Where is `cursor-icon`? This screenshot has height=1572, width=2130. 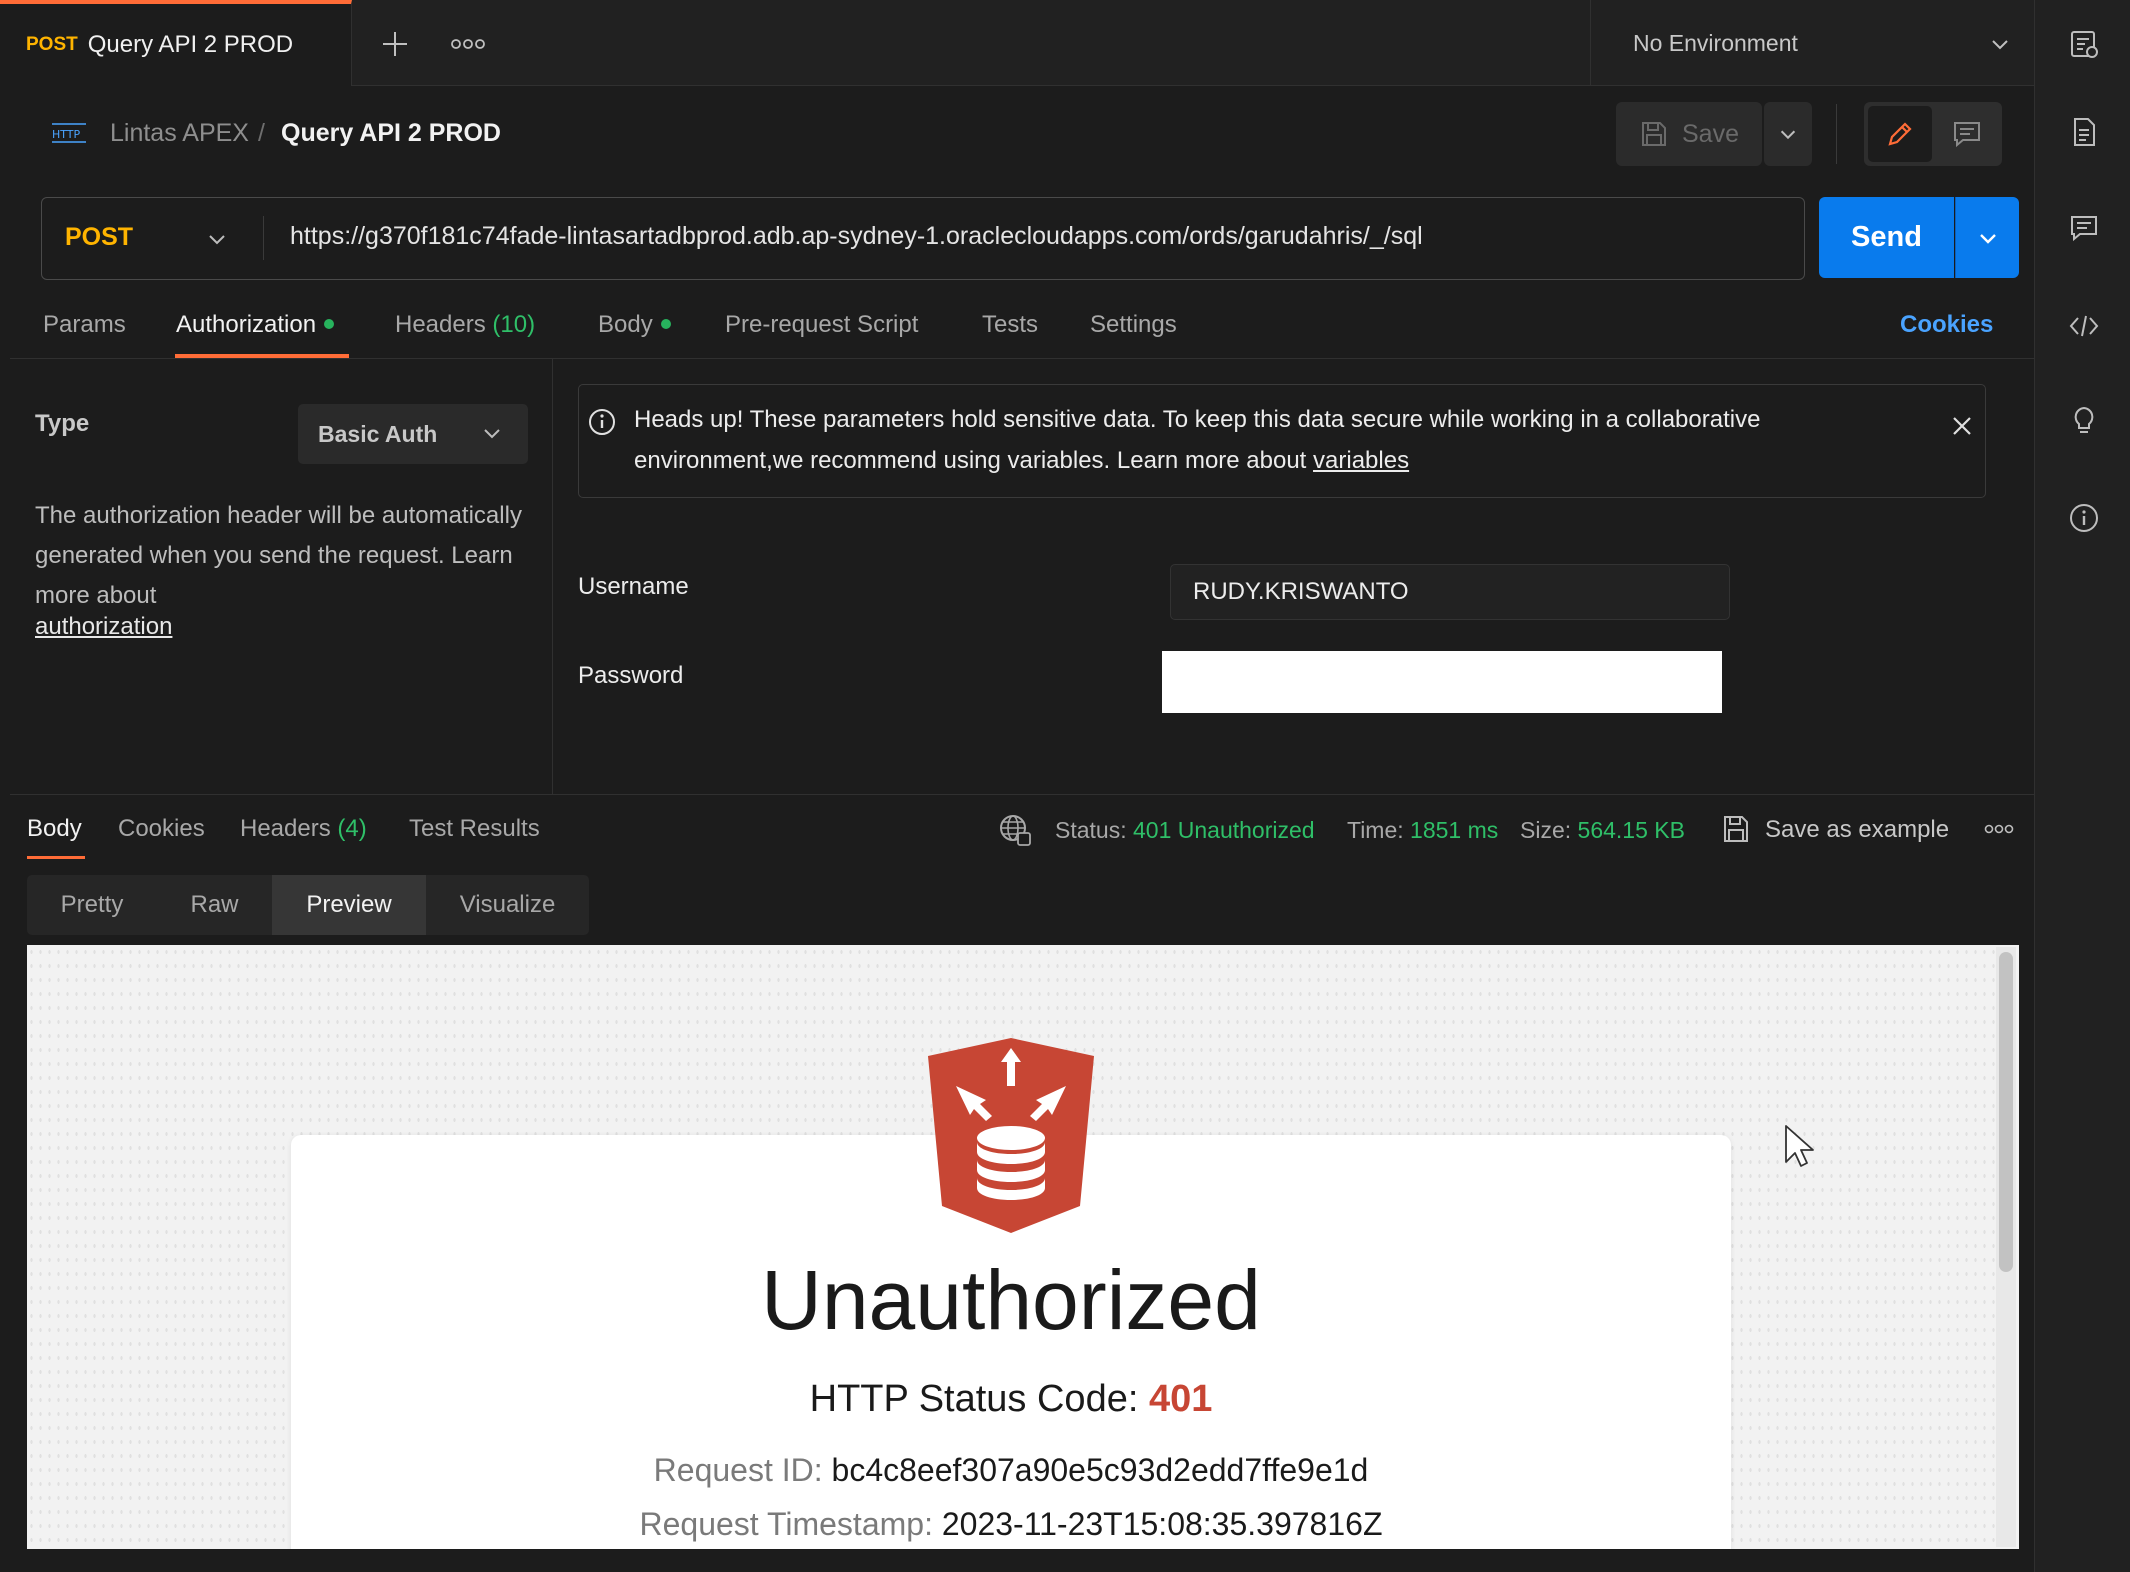 cursor-icon is located at coordinates (1799, 1146).